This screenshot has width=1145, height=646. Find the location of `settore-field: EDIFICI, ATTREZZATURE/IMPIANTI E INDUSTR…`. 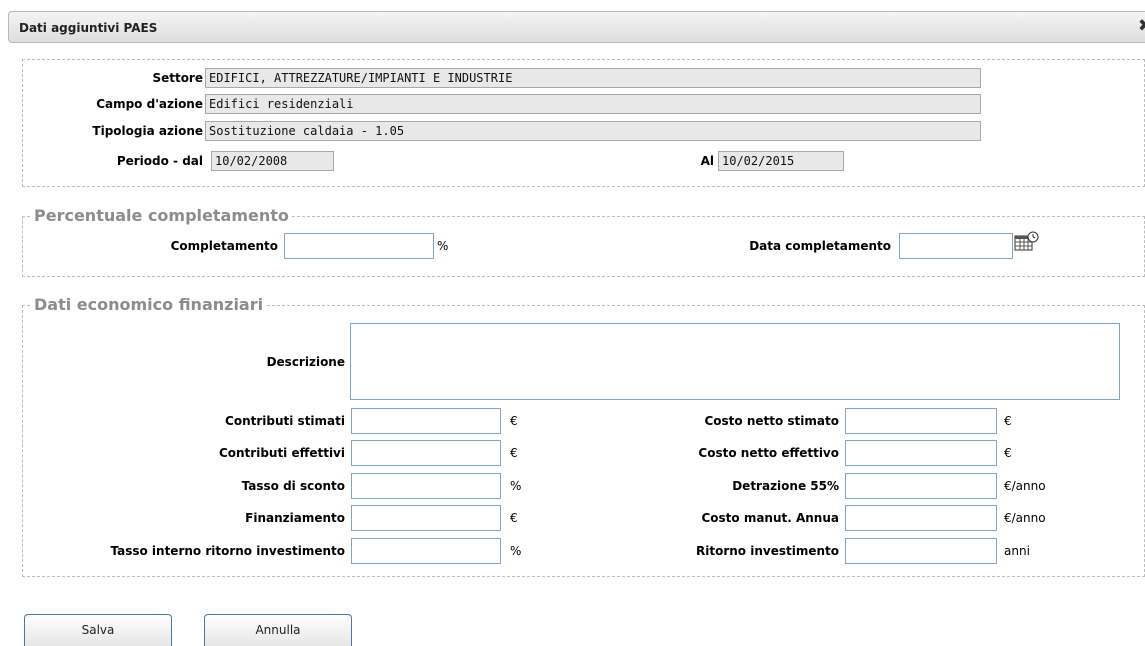

settore-field: EDIFICI, ATTREZZATURE/IMPIANTI E INDUSTR… is located at coordinates (593, 78).